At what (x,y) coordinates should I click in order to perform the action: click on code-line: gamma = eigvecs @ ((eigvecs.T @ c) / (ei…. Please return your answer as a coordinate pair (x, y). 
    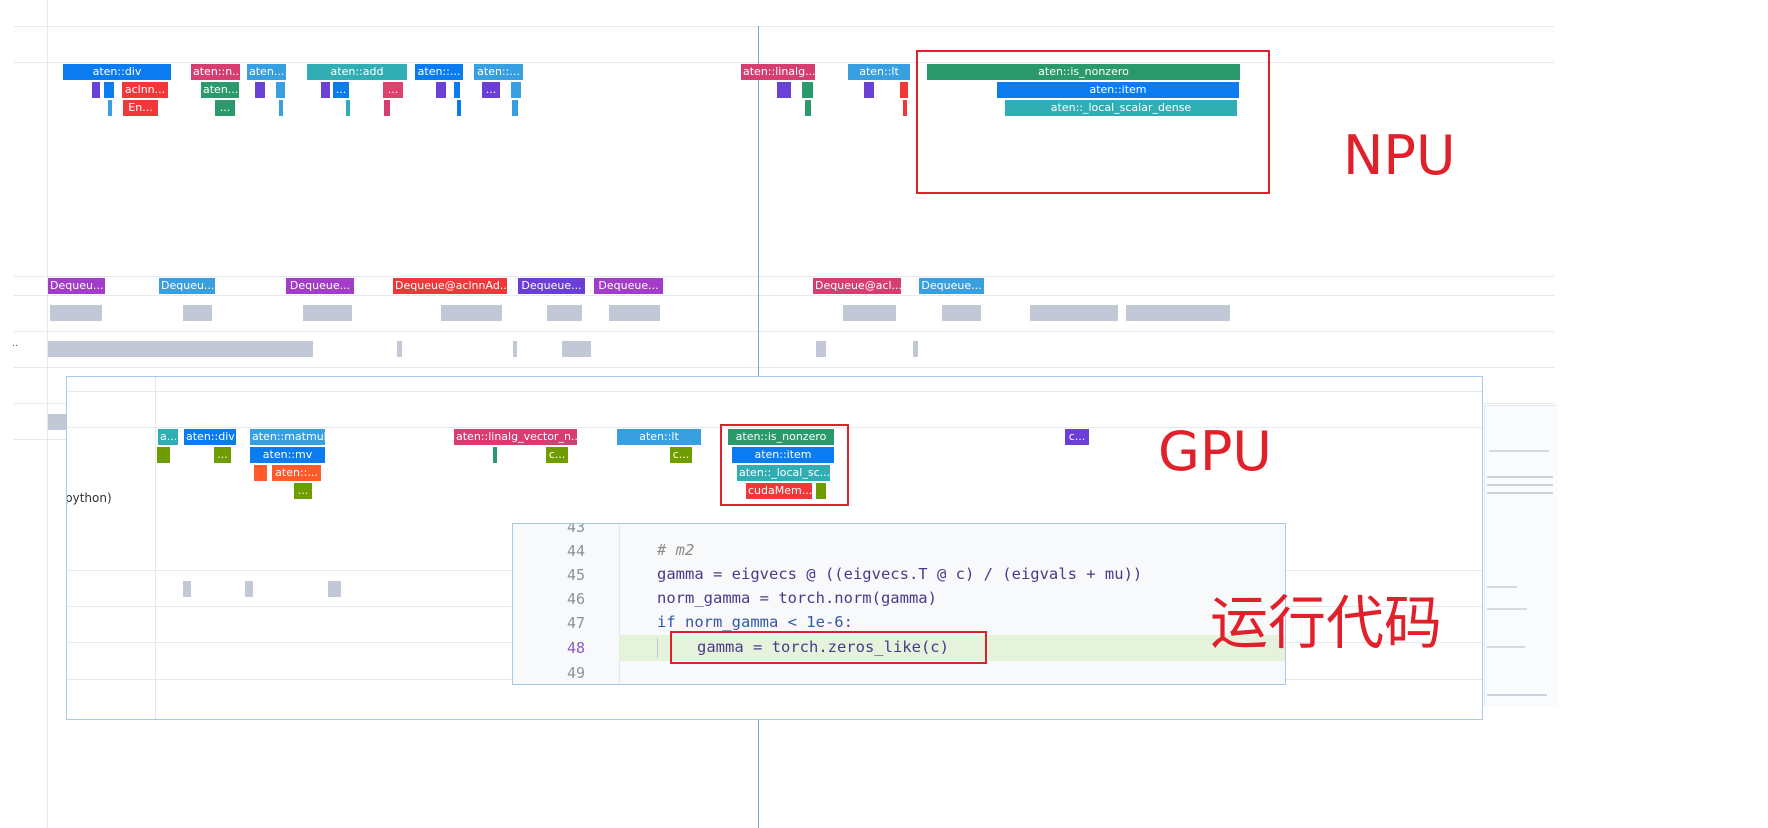
    Looking at the image, I should click on (899, 574).